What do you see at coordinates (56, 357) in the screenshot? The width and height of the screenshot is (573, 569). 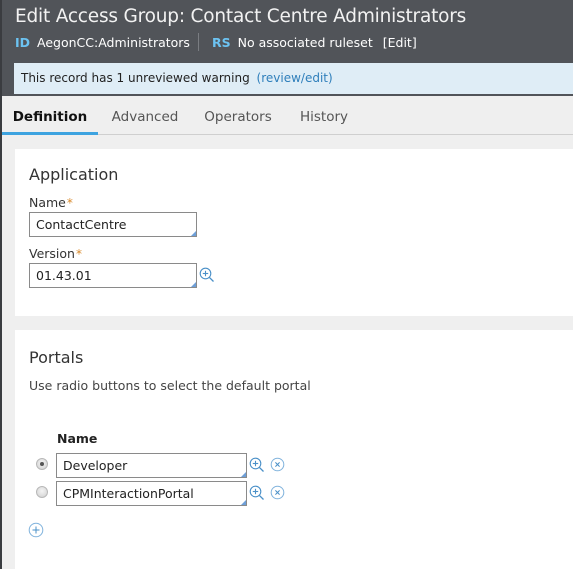 I see `portals-heading: Portals` at bounding box center [56, 357].